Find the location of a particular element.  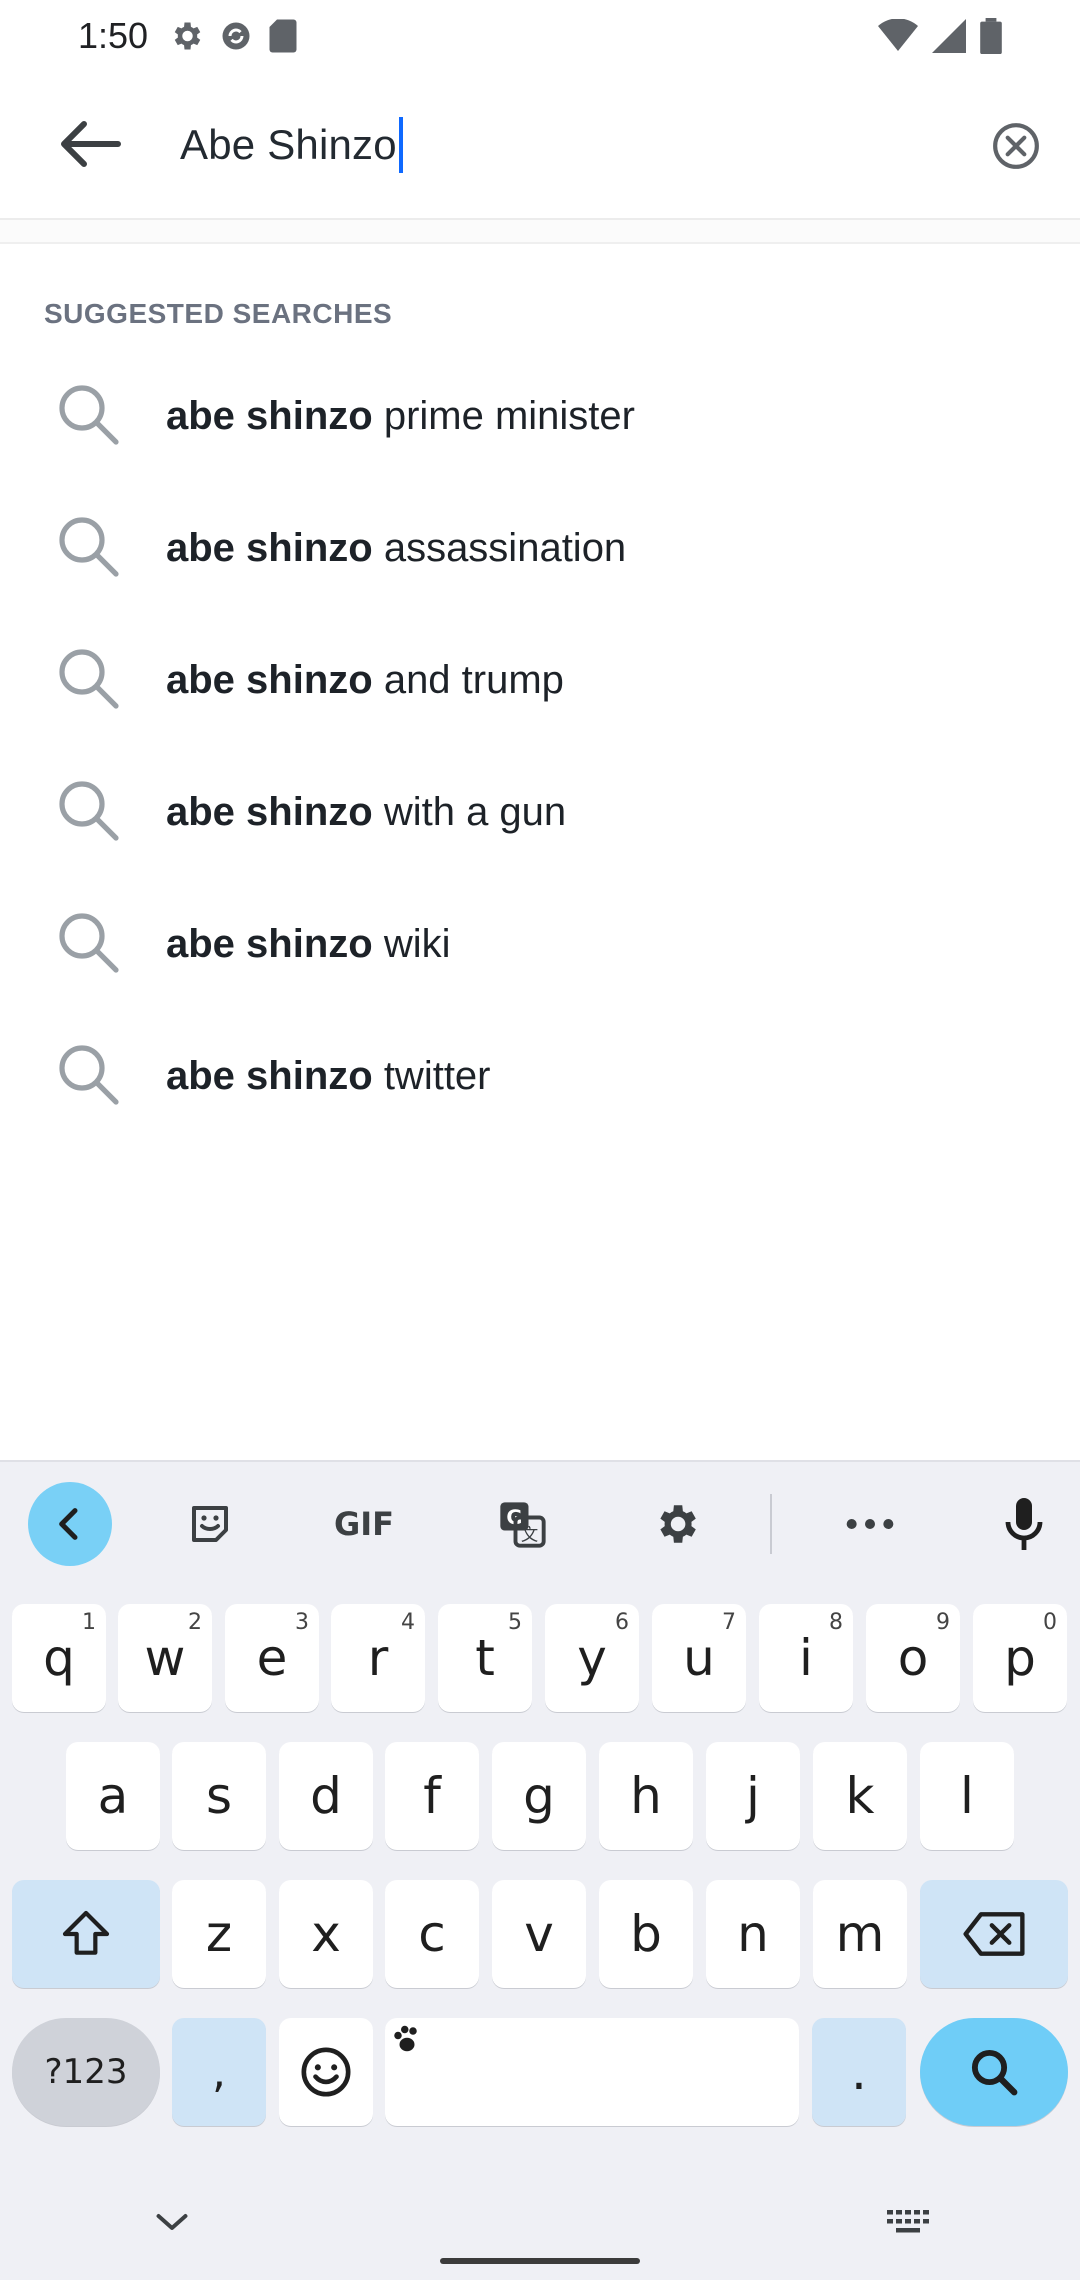

translate-icon: G文 is located at coordinates (523, 1525).